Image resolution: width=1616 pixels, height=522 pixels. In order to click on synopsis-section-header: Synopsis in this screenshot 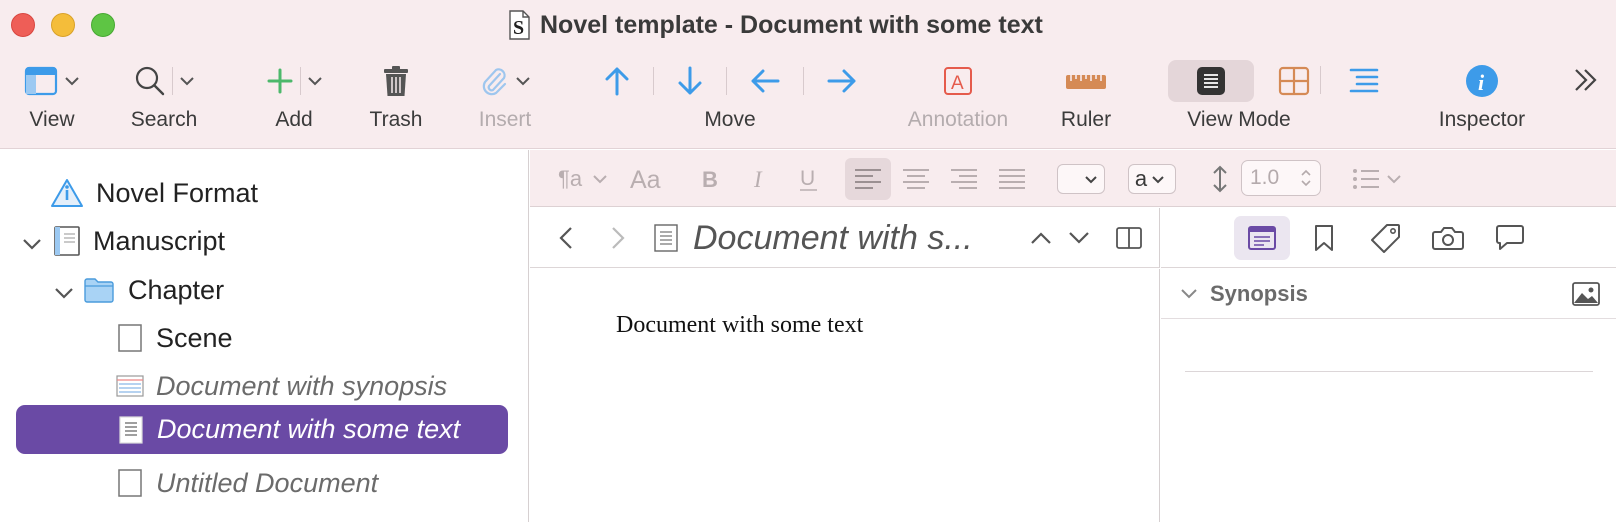, I will do `click(1388, 294)`.